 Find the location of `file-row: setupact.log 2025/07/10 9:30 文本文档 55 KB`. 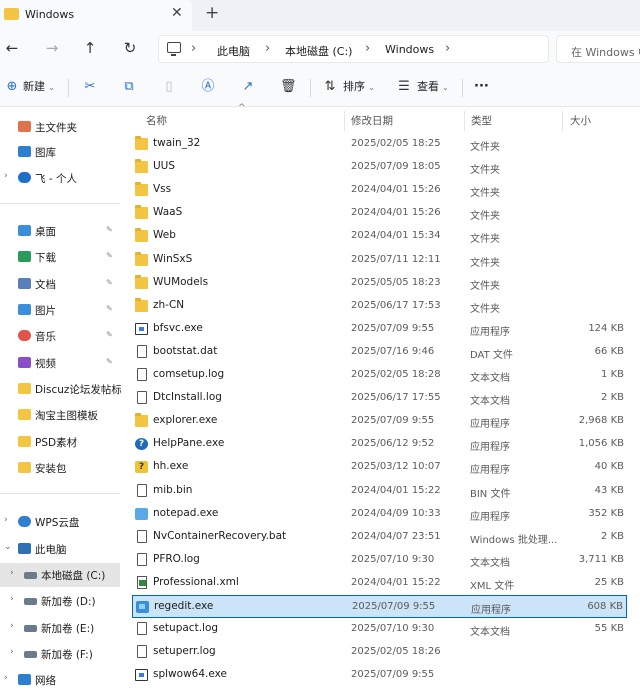

file-row: setupact.log 2025/07/10 9:30 文本文档 55 KB is located at coordinates (379, 629).